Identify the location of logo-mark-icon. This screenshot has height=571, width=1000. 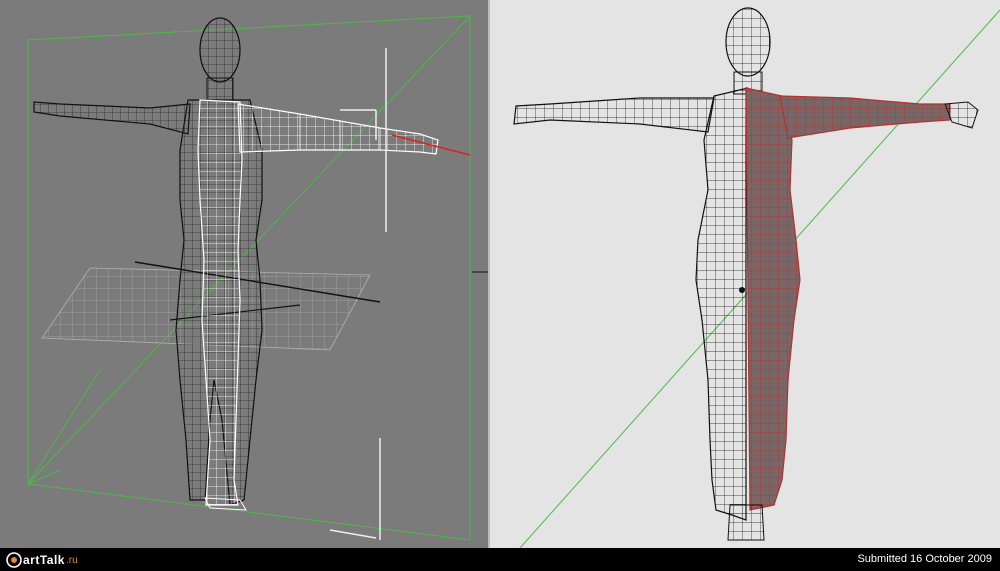
(14, 560).